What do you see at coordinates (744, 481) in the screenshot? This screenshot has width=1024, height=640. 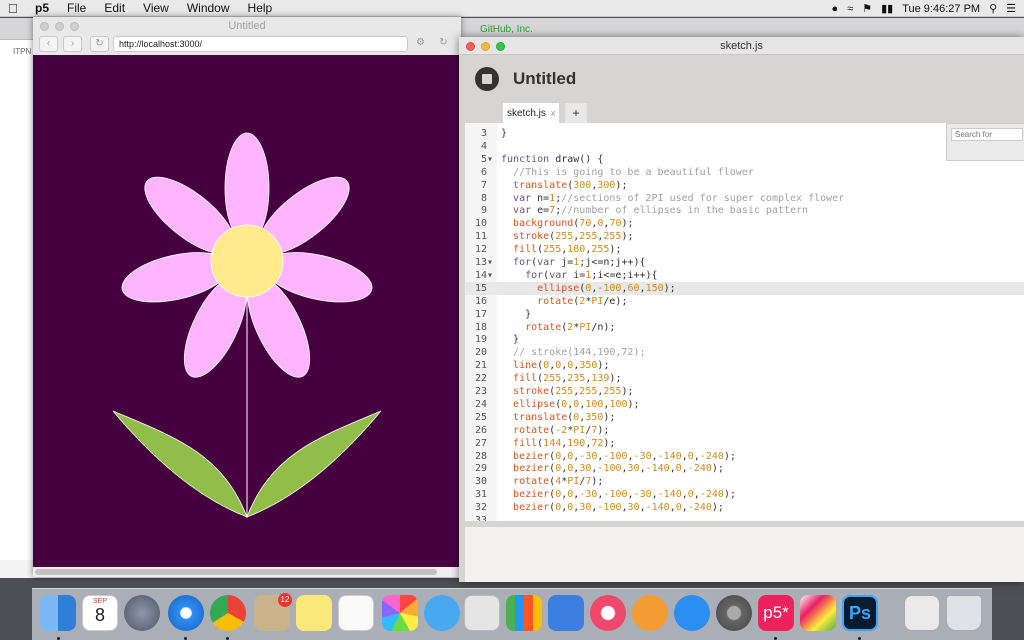 I see `code-line: 30 rotate(4*PI/7);` at bounding box center [744, 481].